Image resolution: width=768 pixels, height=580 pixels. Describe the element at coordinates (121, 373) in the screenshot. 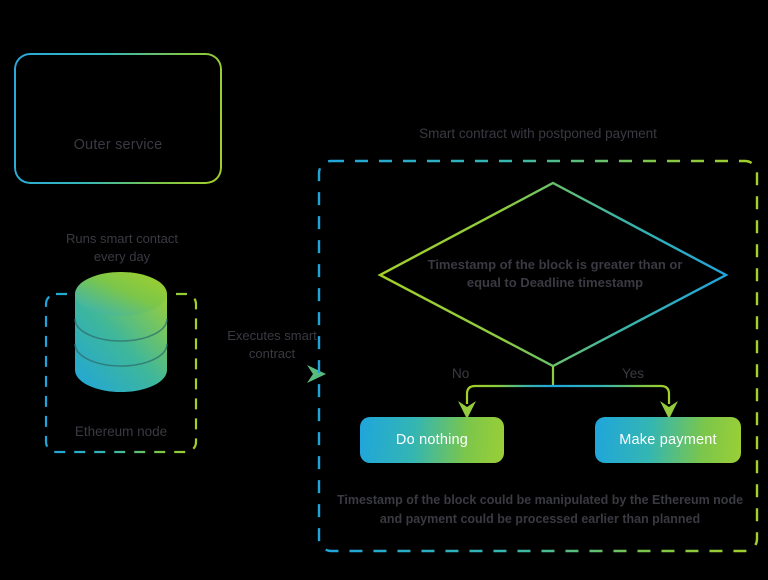

I see `ethereum-node-group: Ethereum node` at that location.